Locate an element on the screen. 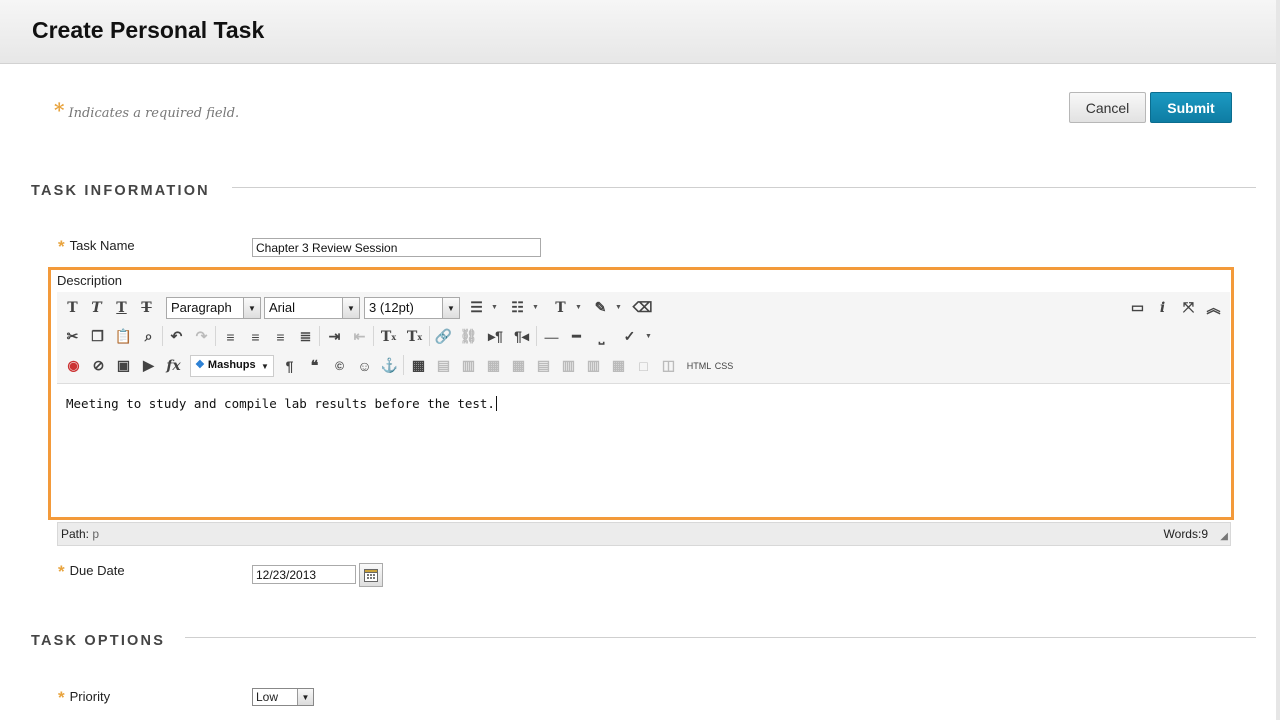  page-title: Create Personal Task is located at coordinates (148, 30).